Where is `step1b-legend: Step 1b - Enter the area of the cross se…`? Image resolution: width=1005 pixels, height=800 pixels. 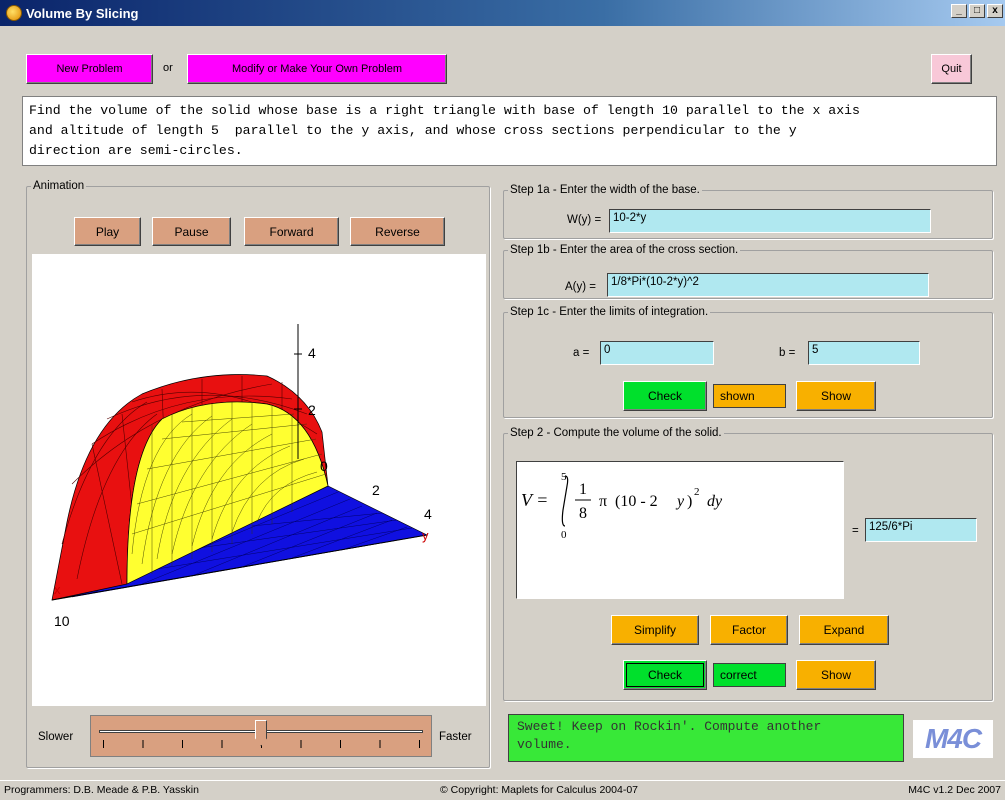 step1b-legend: Step 1b - Enter the area of the cross se… is located at coordinates (624, 250).